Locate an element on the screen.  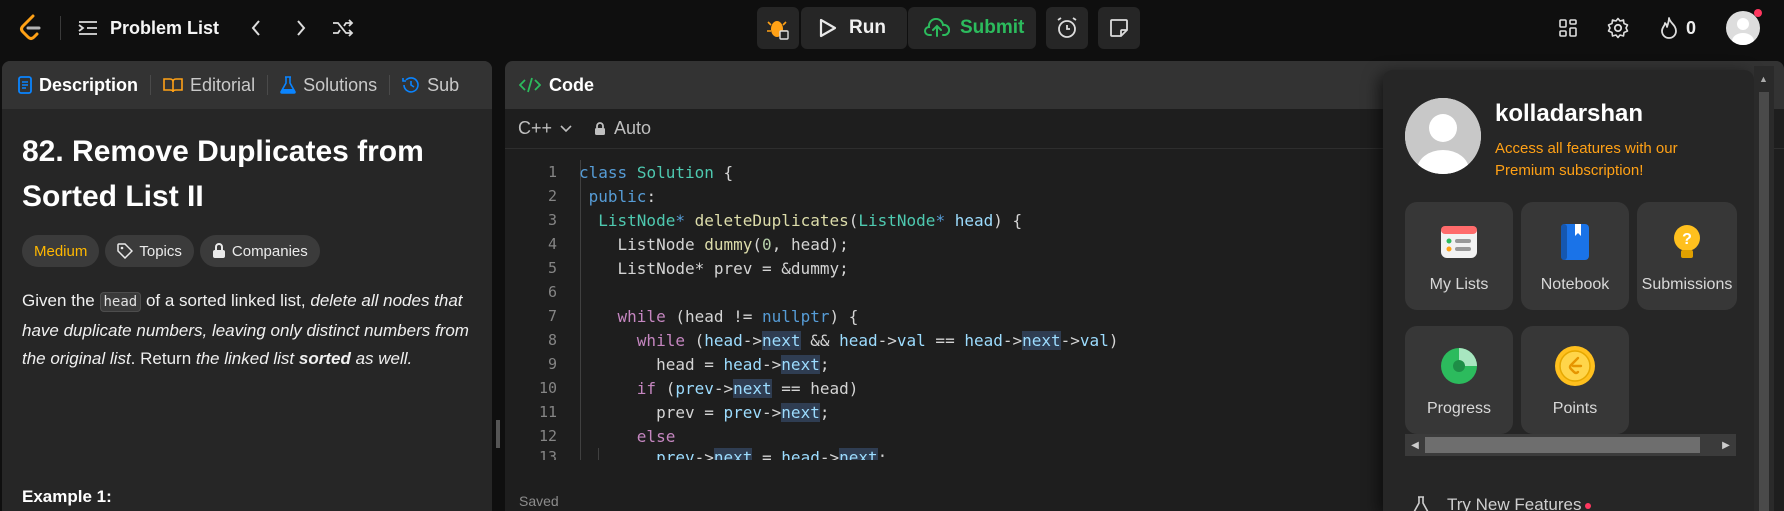
auto-mode: Auto is located at coordinates (622, 128).